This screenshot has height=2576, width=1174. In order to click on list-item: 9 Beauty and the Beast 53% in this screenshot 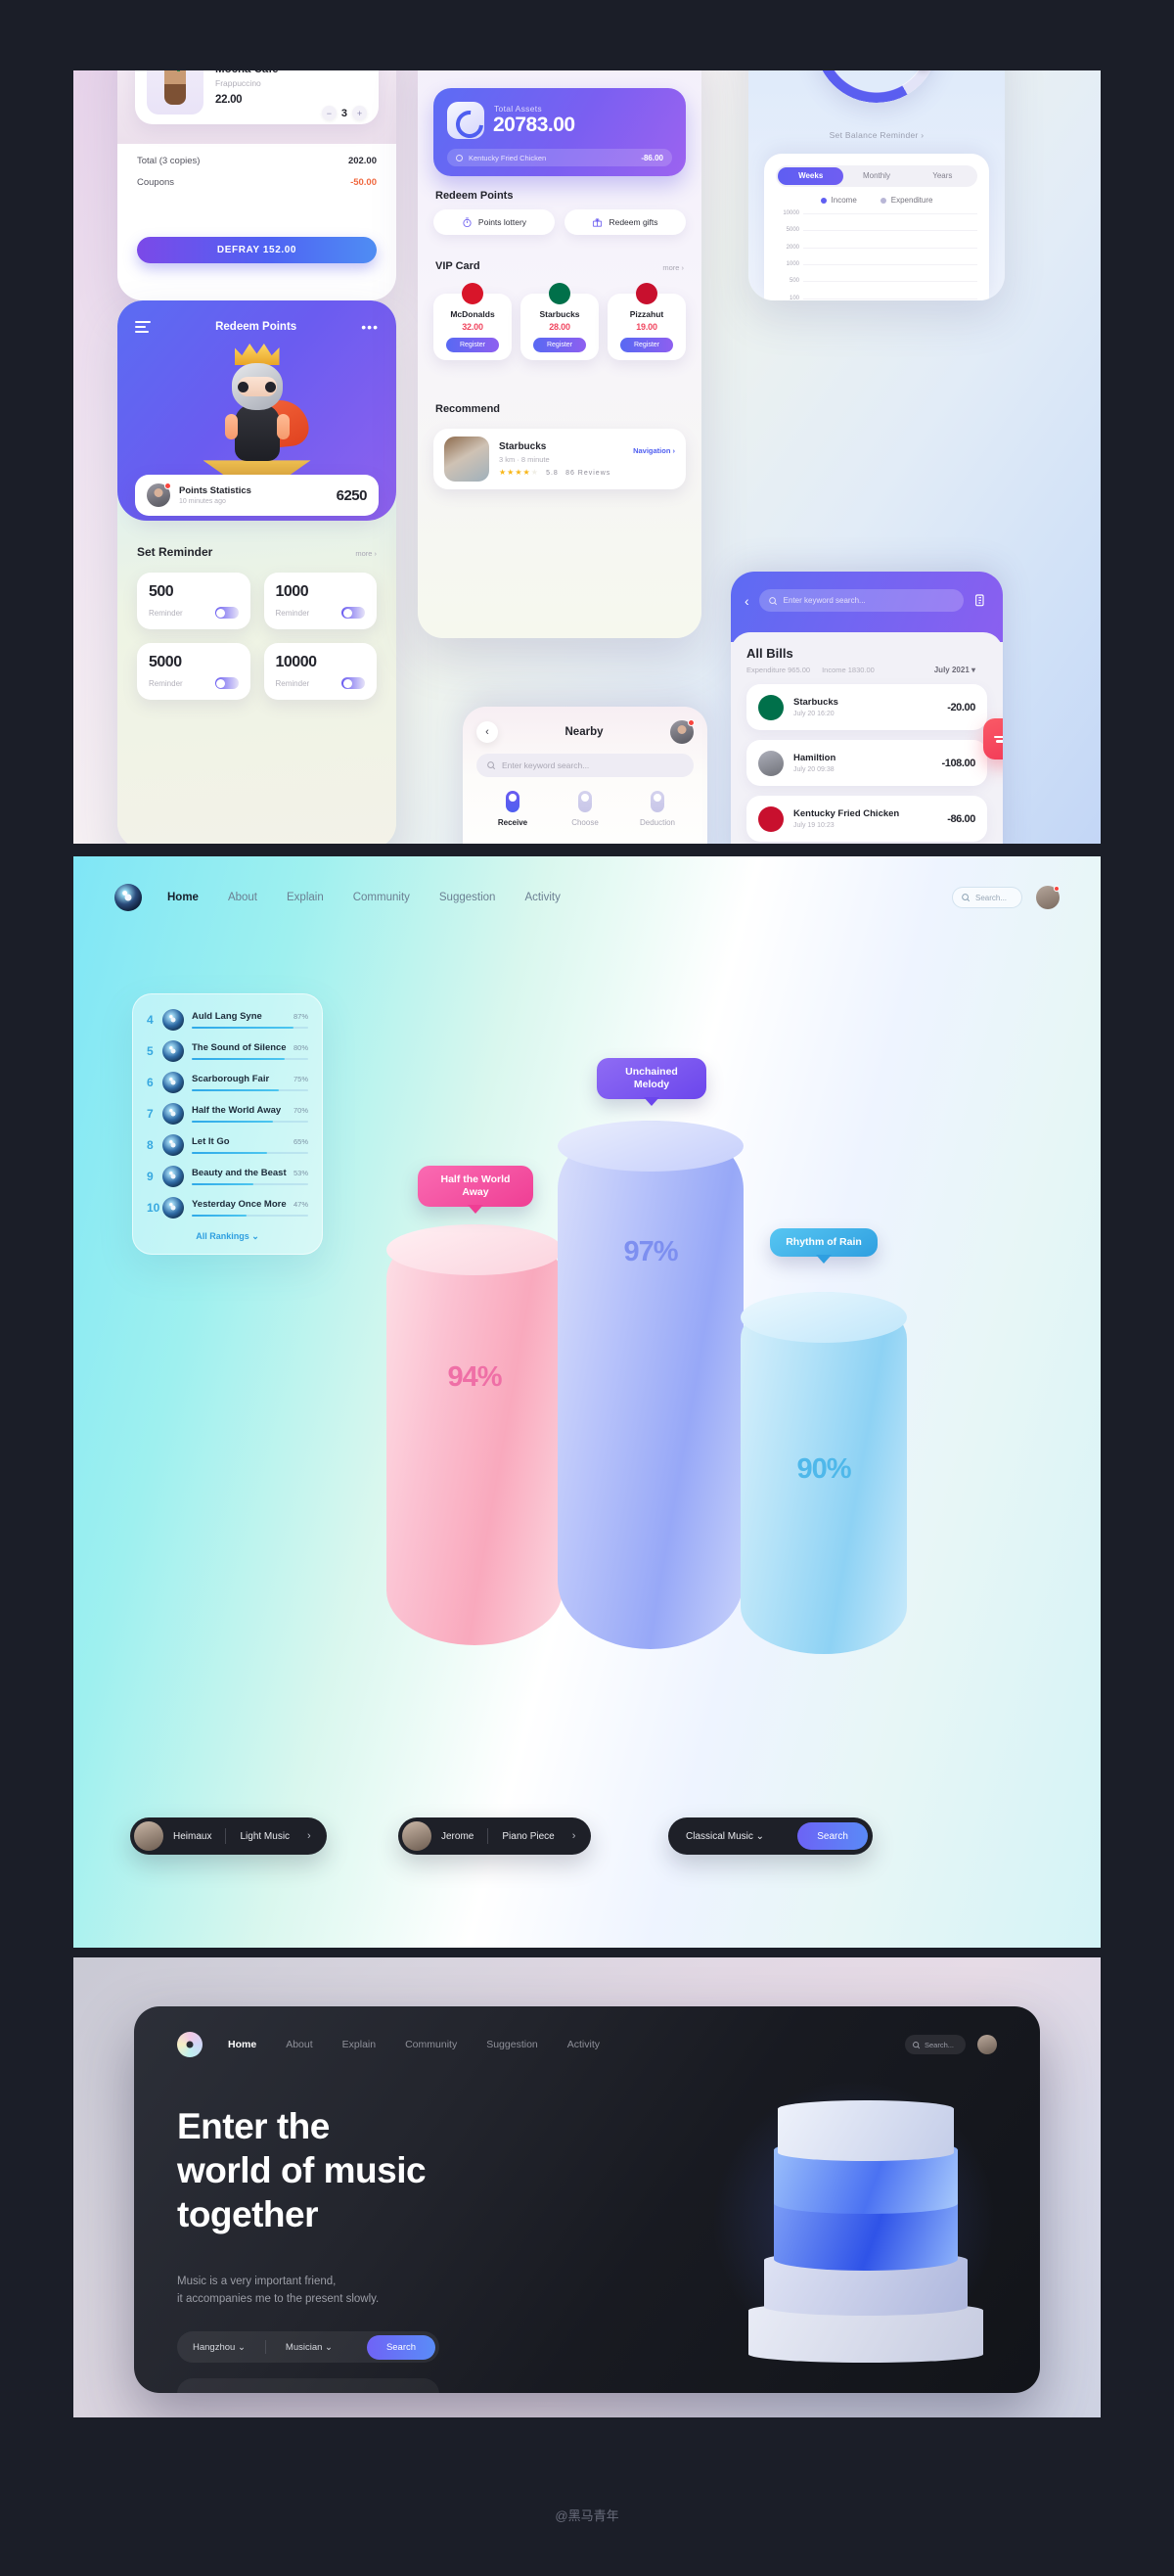, I will do `click(227, 1176)`.